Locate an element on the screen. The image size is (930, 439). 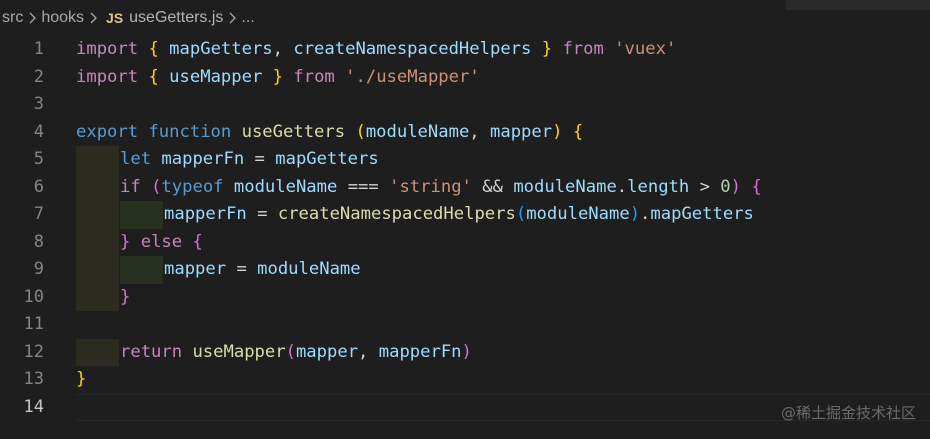
token-keyword: return is located at coordinates (151, 351).